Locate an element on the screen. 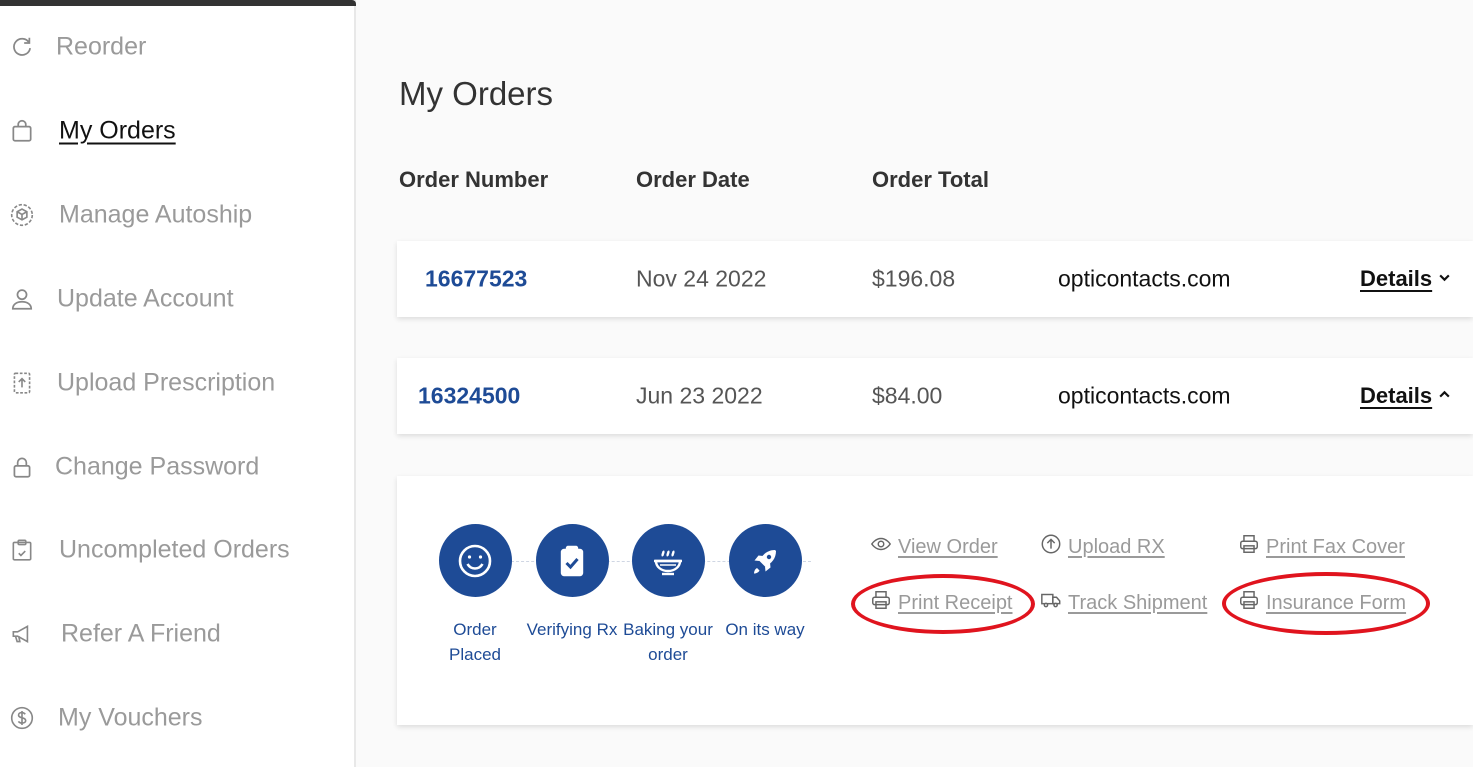  sidebar-item-my-vouchers: My Vouchers is located at coordinates (170, 718).